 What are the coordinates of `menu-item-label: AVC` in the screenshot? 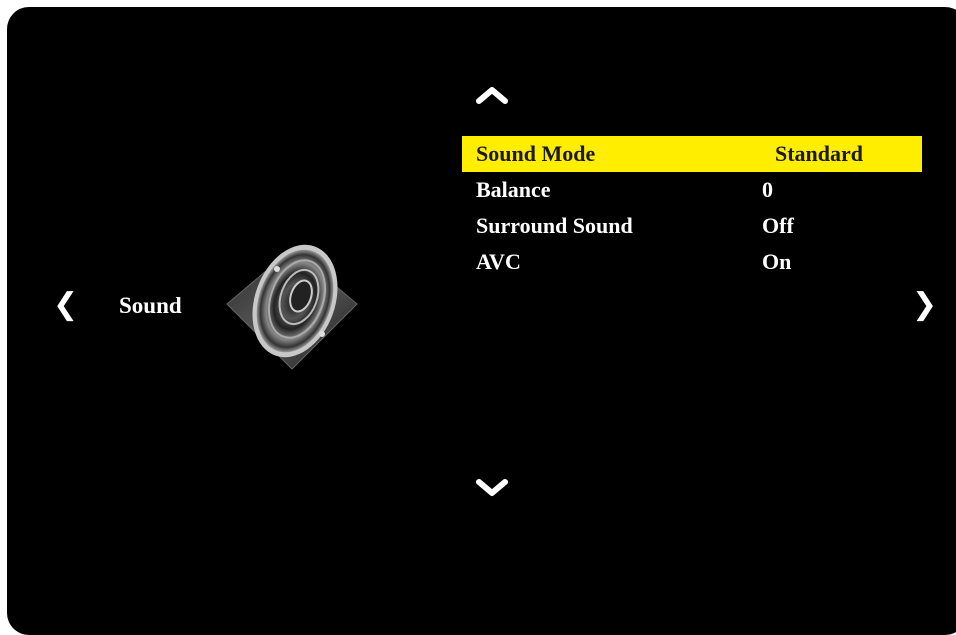 It's located at (498, 261).